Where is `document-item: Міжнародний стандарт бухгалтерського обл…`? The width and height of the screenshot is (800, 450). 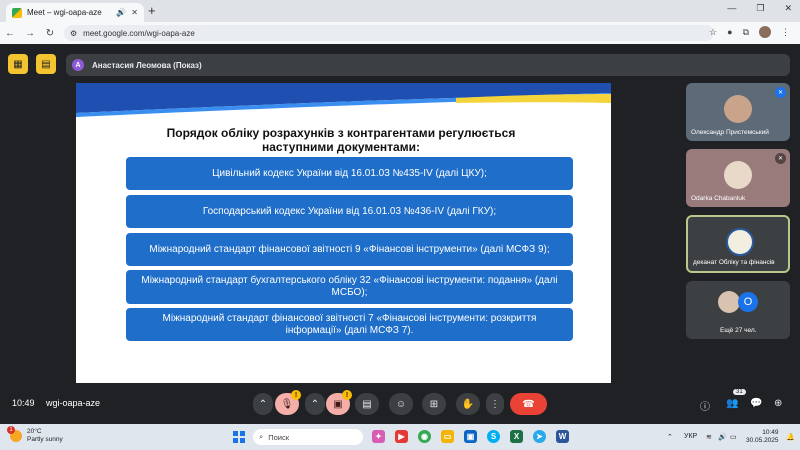
document-item: Міжнародний стандарт бухгалтерського обл… is located at coordinates (349, 287).